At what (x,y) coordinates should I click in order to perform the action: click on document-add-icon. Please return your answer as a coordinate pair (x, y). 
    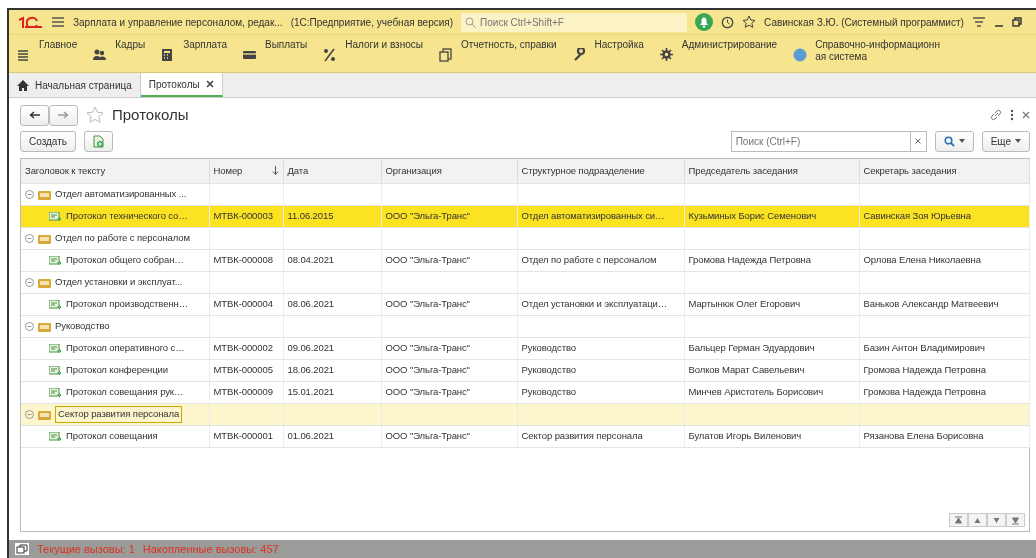
    Looking at the image, I should click on (98, 141).